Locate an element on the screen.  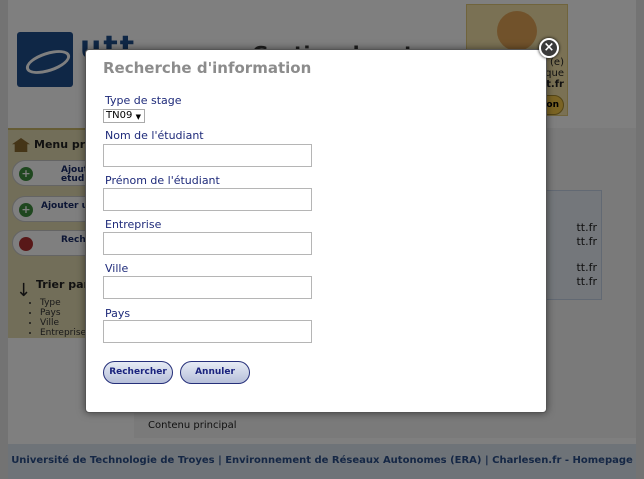
cancel-button: Annuler is located at coordinates (215, 372).